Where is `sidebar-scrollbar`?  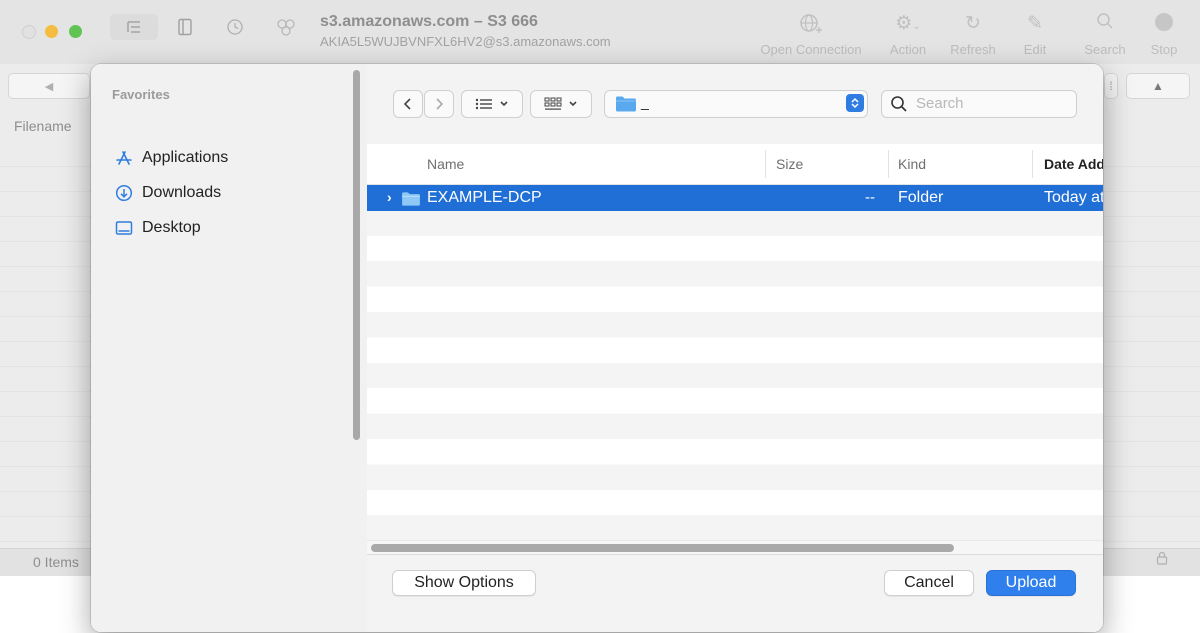
sidebar-scrollbar is located at coordinates (356, 255).